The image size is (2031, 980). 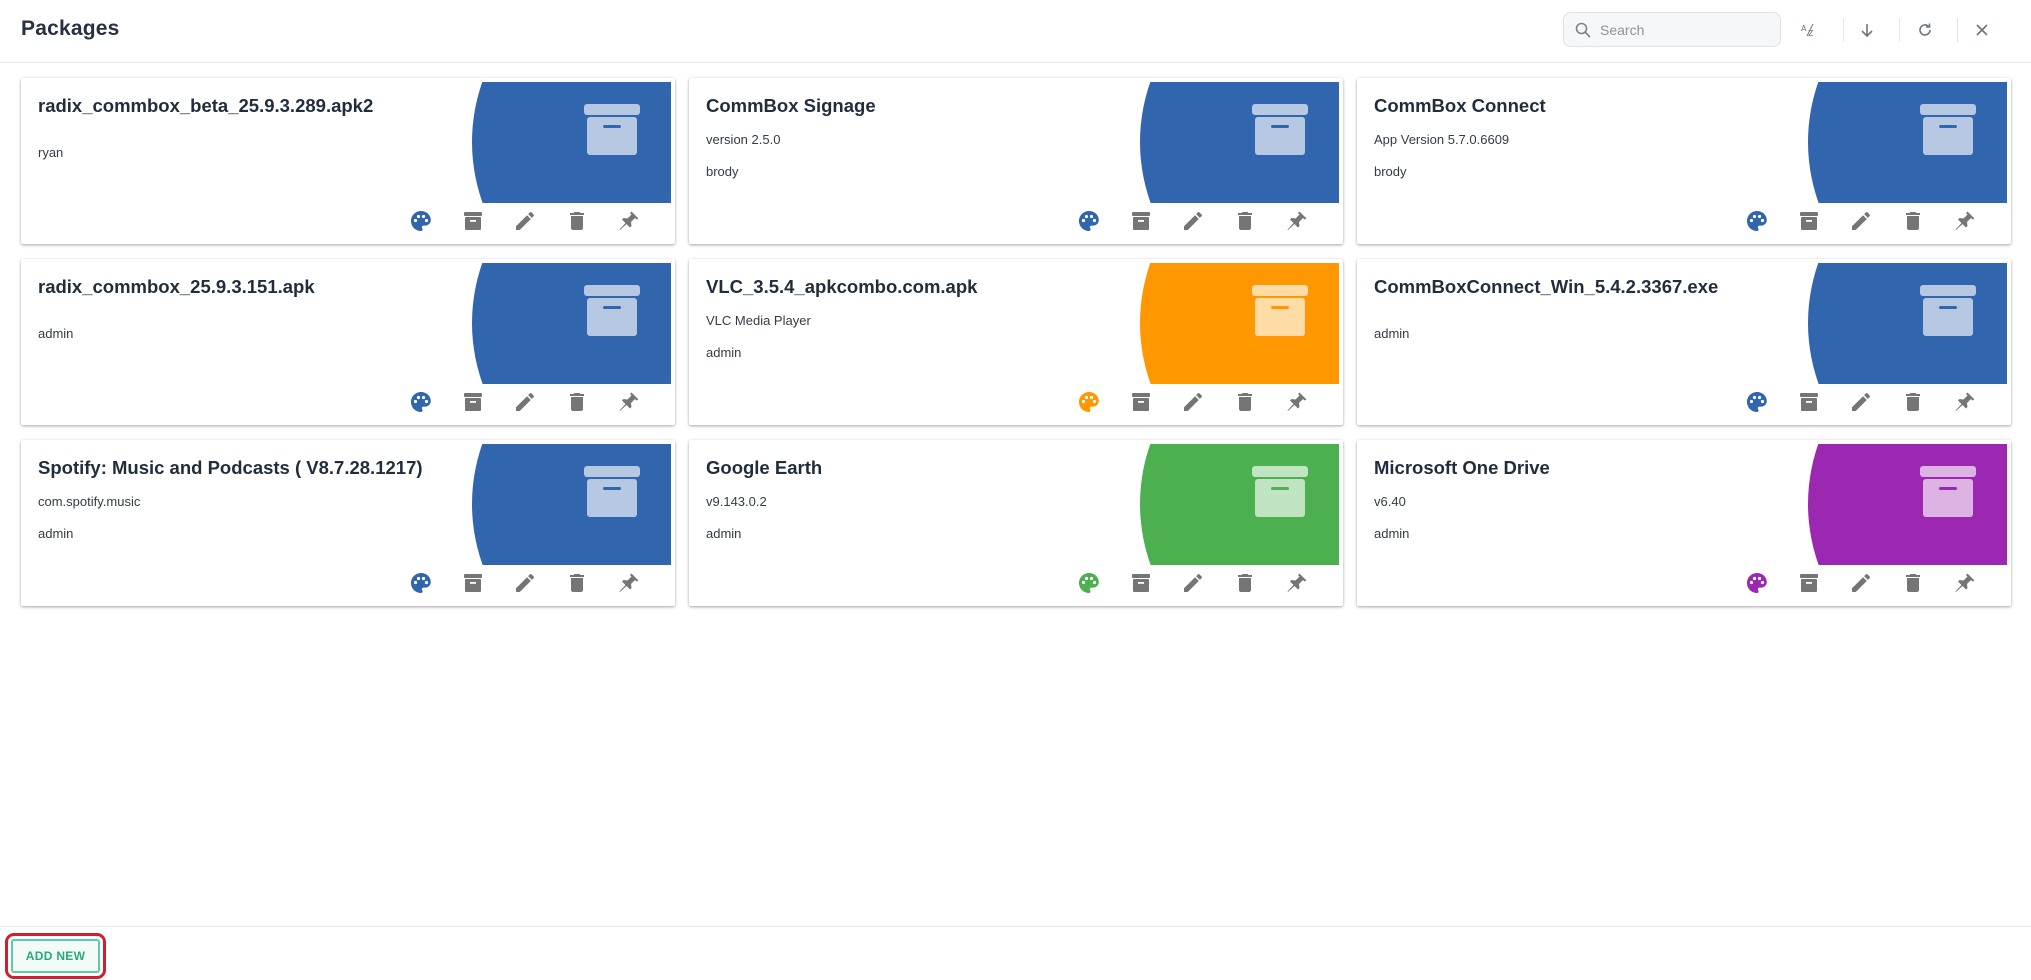 What do you see at coordinates (842, 286) in the screenshot?
I see `package-title: VLC_3.5.4_apkcombo.com.apk` at bounding box center [842, 286].